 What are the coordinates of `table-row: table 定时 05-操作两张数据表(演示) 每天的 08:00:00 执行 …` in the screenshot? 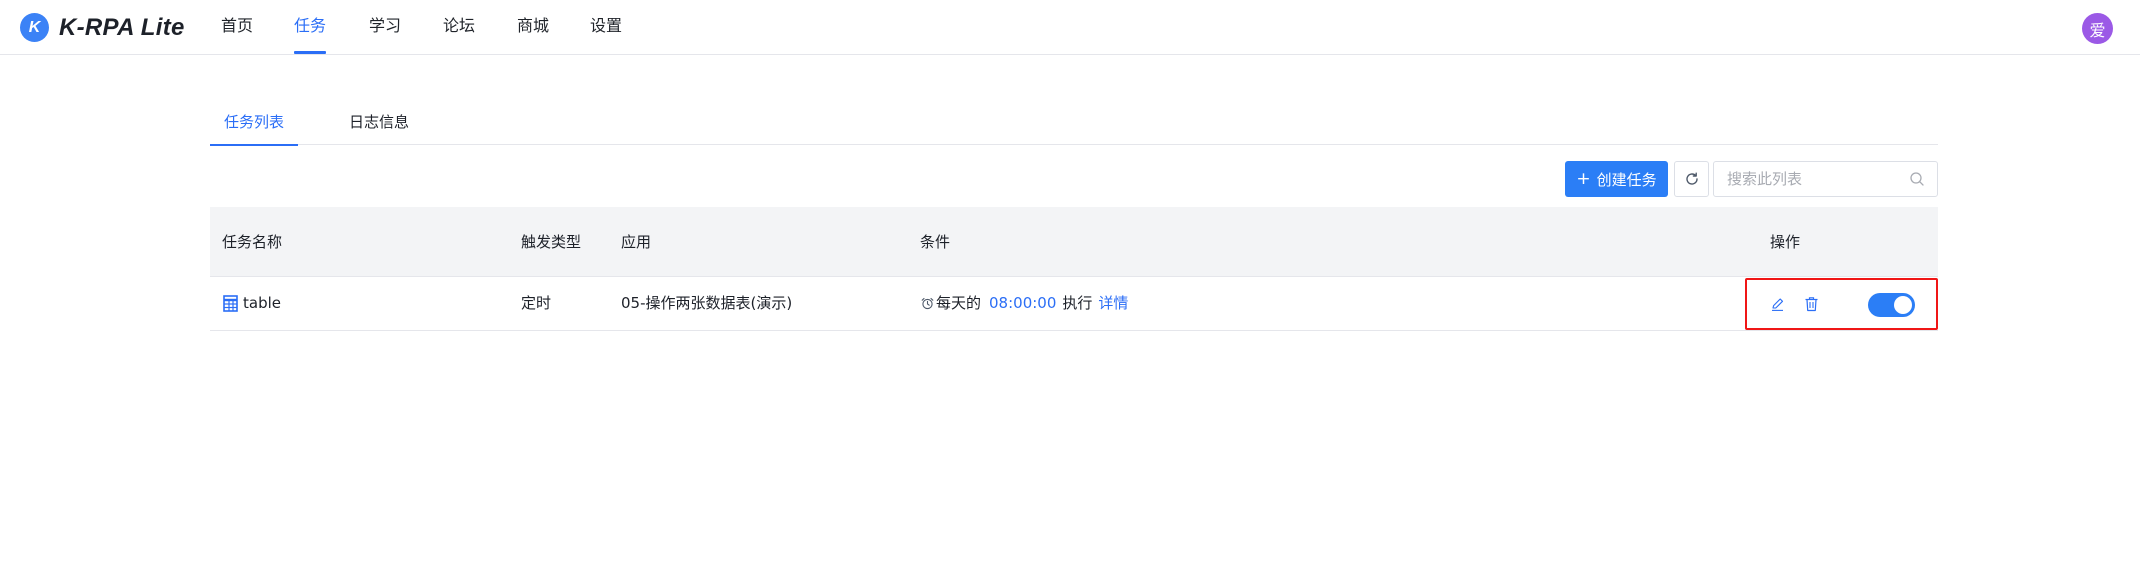 It's located at (1074, 304).